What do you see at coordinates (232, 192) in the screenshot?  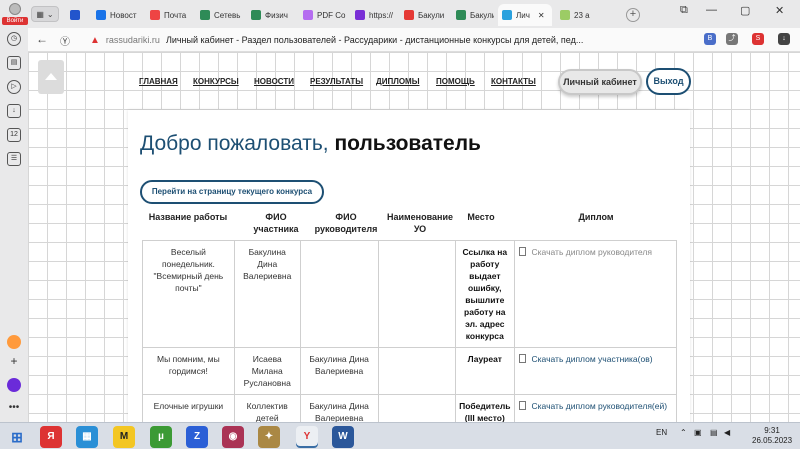 I see `current-contest-button: Перейти на страницу текущего конкурса` at bounding box center [232, 192].